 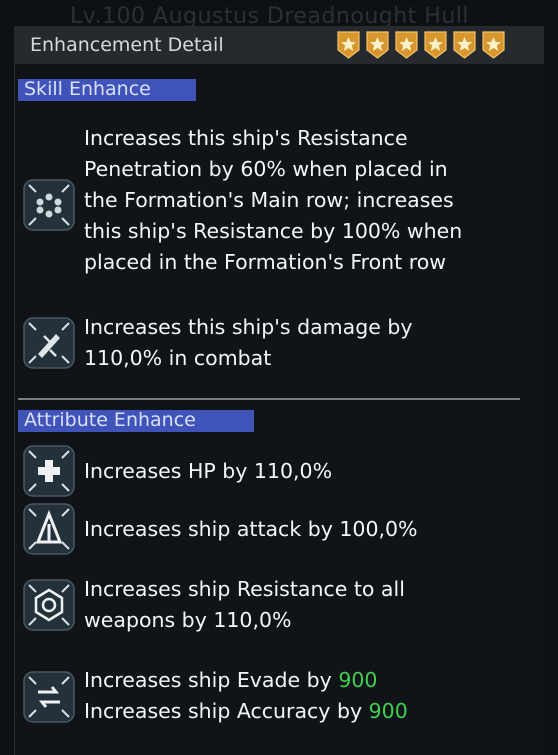 What do you see at coordinates (248, 327) in the screenshot?
I see `description-line: Increases this ship's damage by` at bounding box center [248, 327].